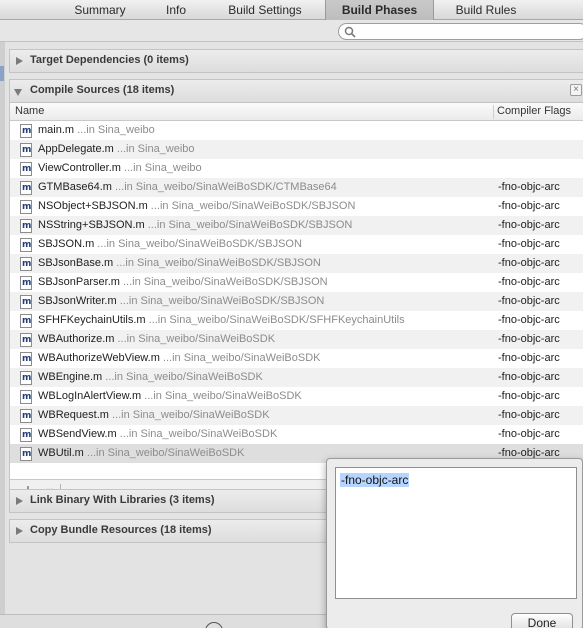 The width and height of the screenshot is (583, 628). What do you see at coordinates (93, 206) in the screenshot?
I see `file-name-text: NSObject+SBJSON.m` at bounding box center [93, 206].